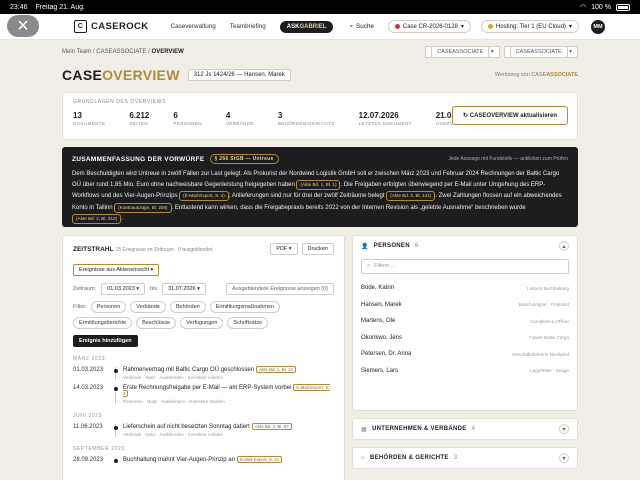 The height and width of the screenshot is (480, 640). I want to click on person-role: Geschäftsführerin Nordwind, so click(540, 354).